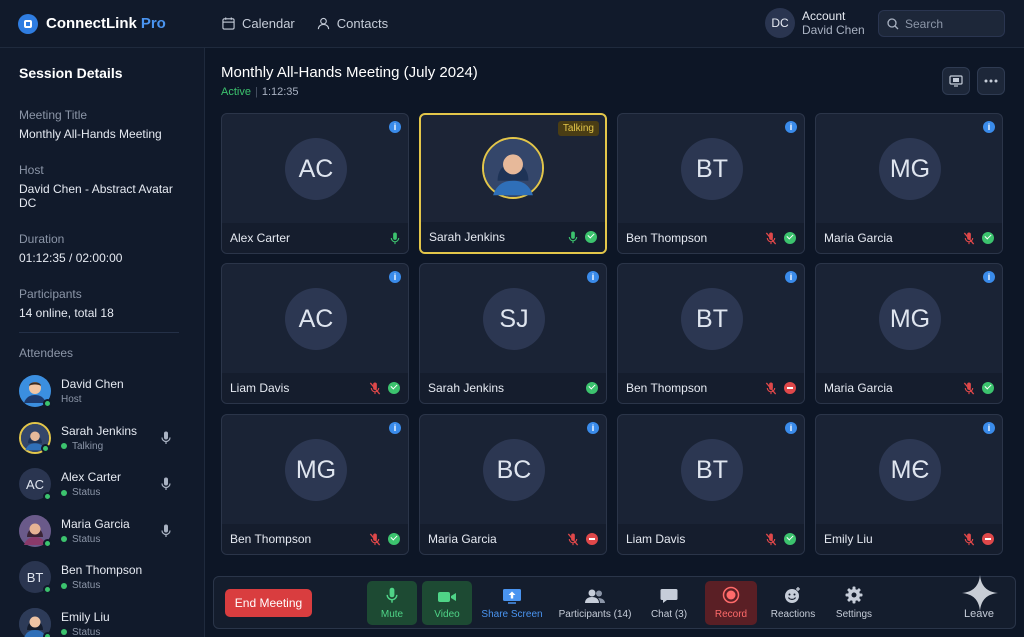 The height and width of the screenshot is (637, 1024). What do you see at coordinates (595, 596) in the screenshot?
I see `participants-icon` at bounding box center [595, 596].